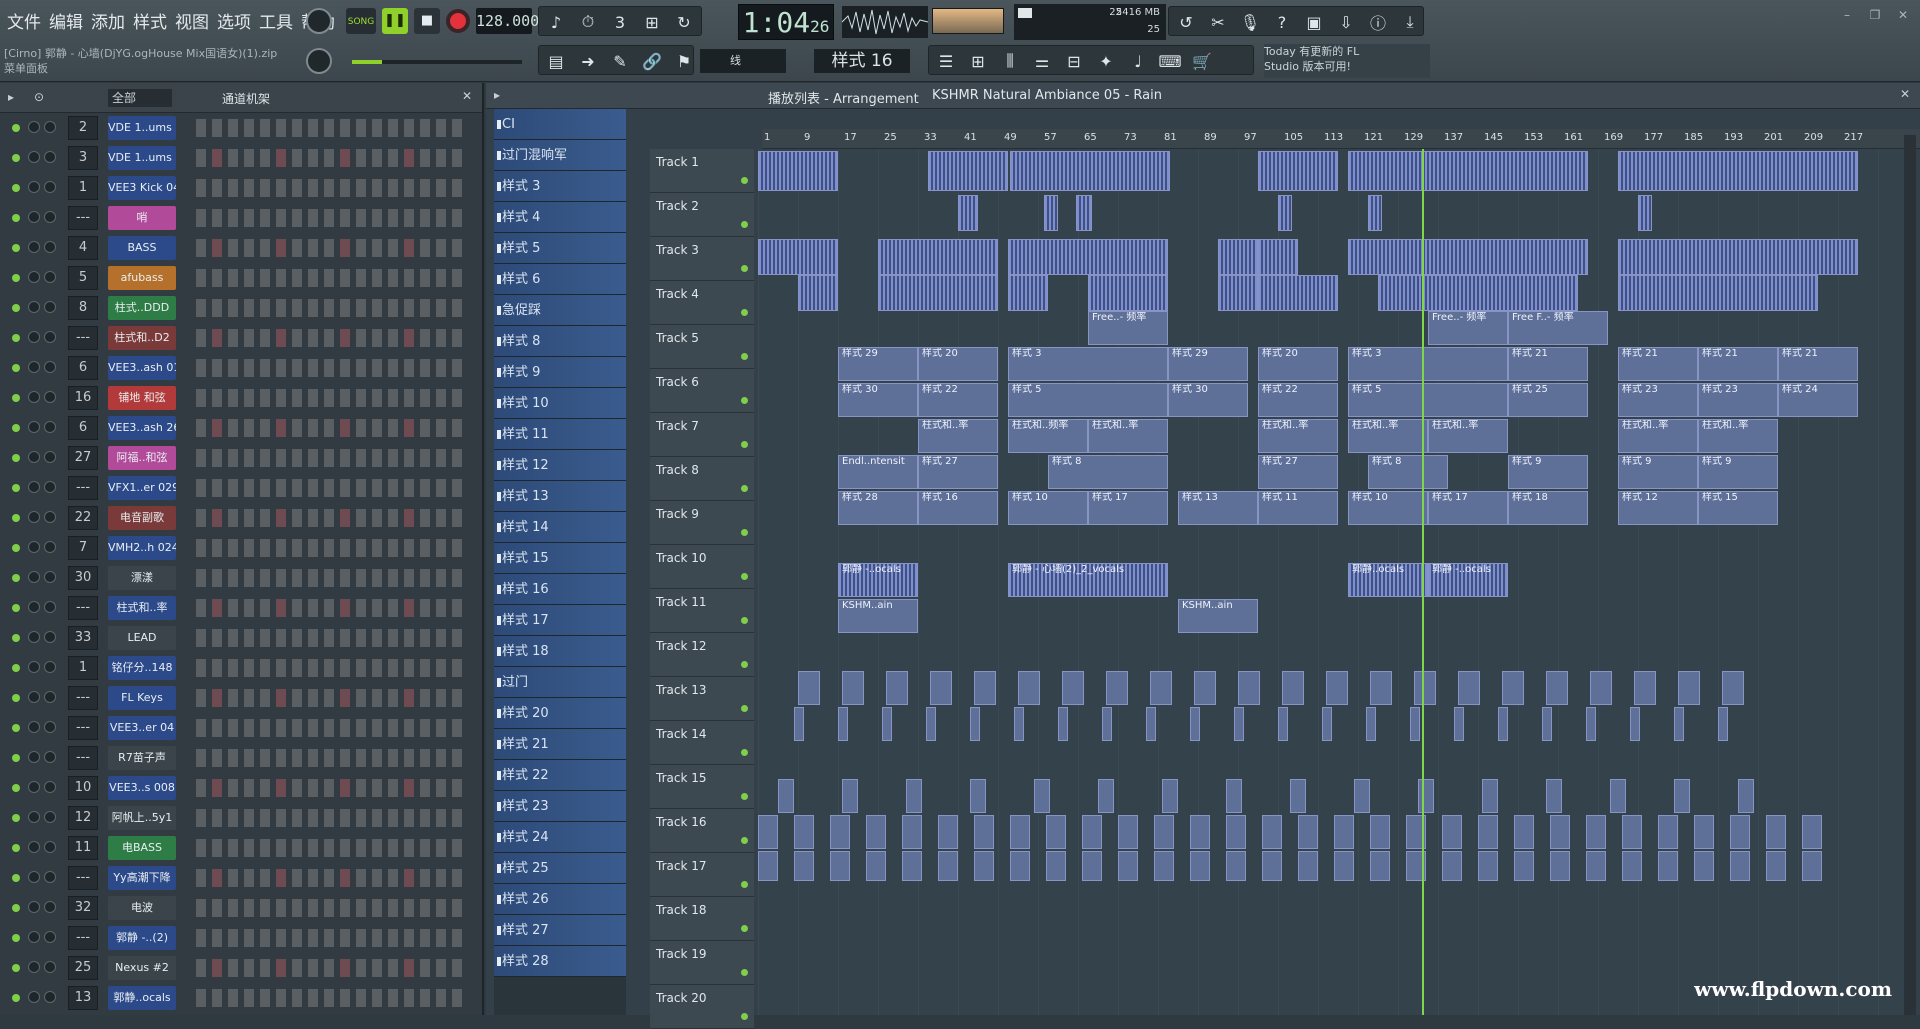  I want to click on channel-name-button: 柱式和..D2, so click(142, 338).